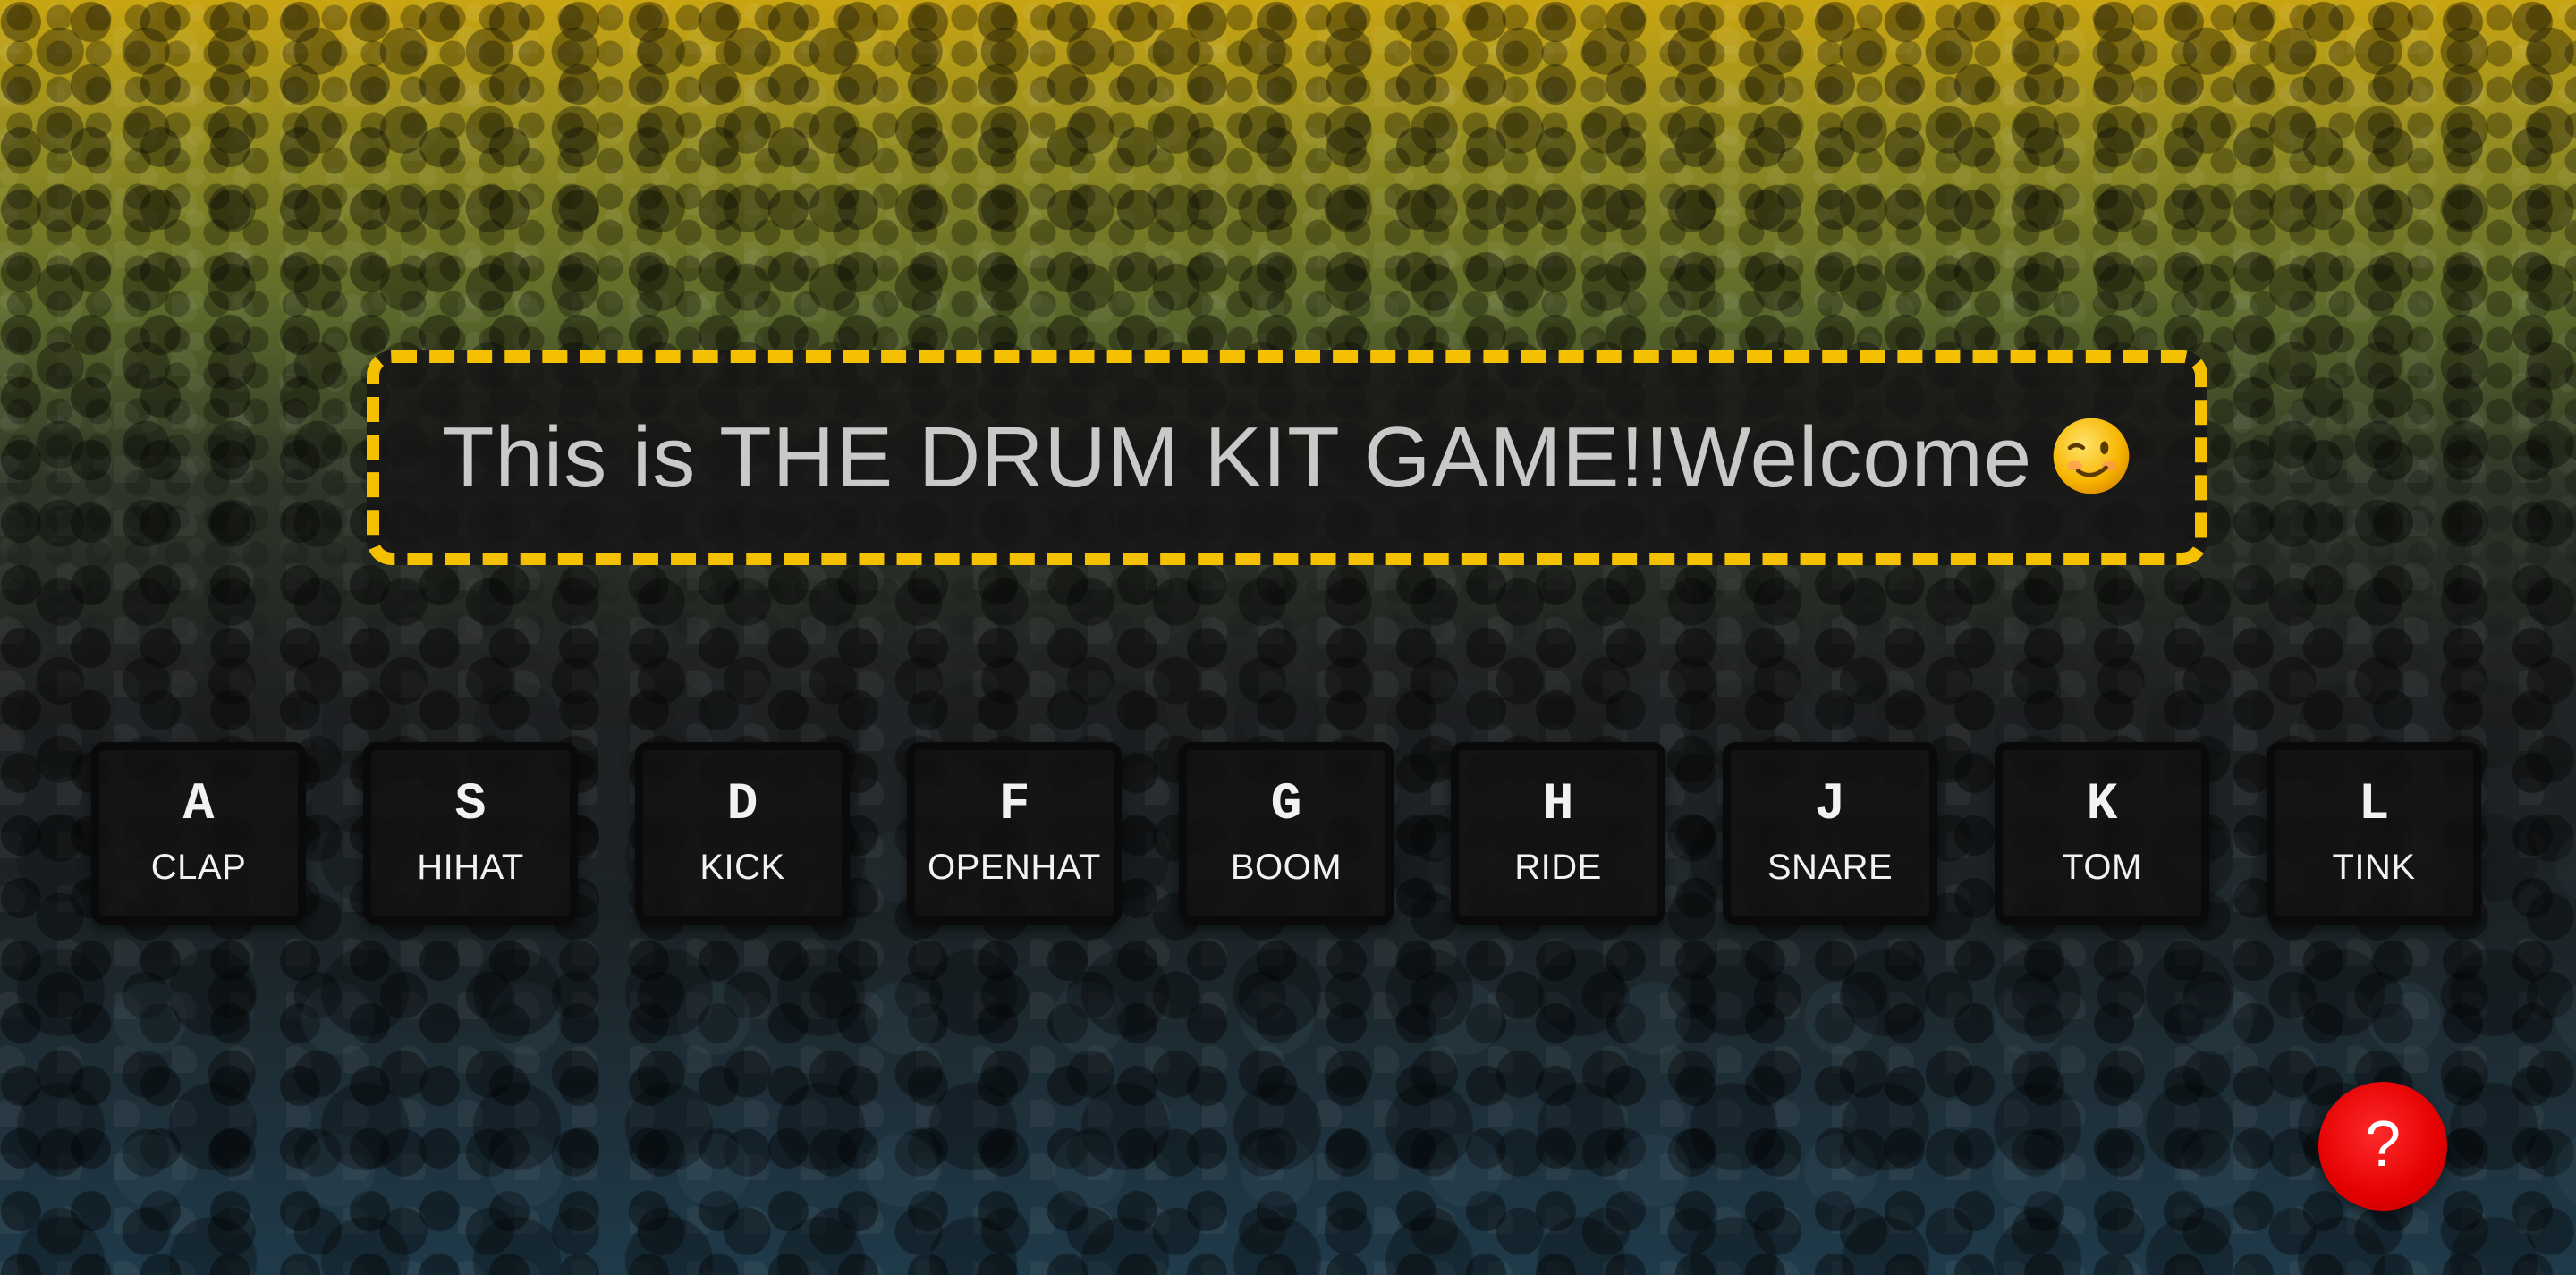 The width and height of the screenshot is (2576, 1275). I want to click on drum-key-f: F OPENHAT, so click(1014, 833).